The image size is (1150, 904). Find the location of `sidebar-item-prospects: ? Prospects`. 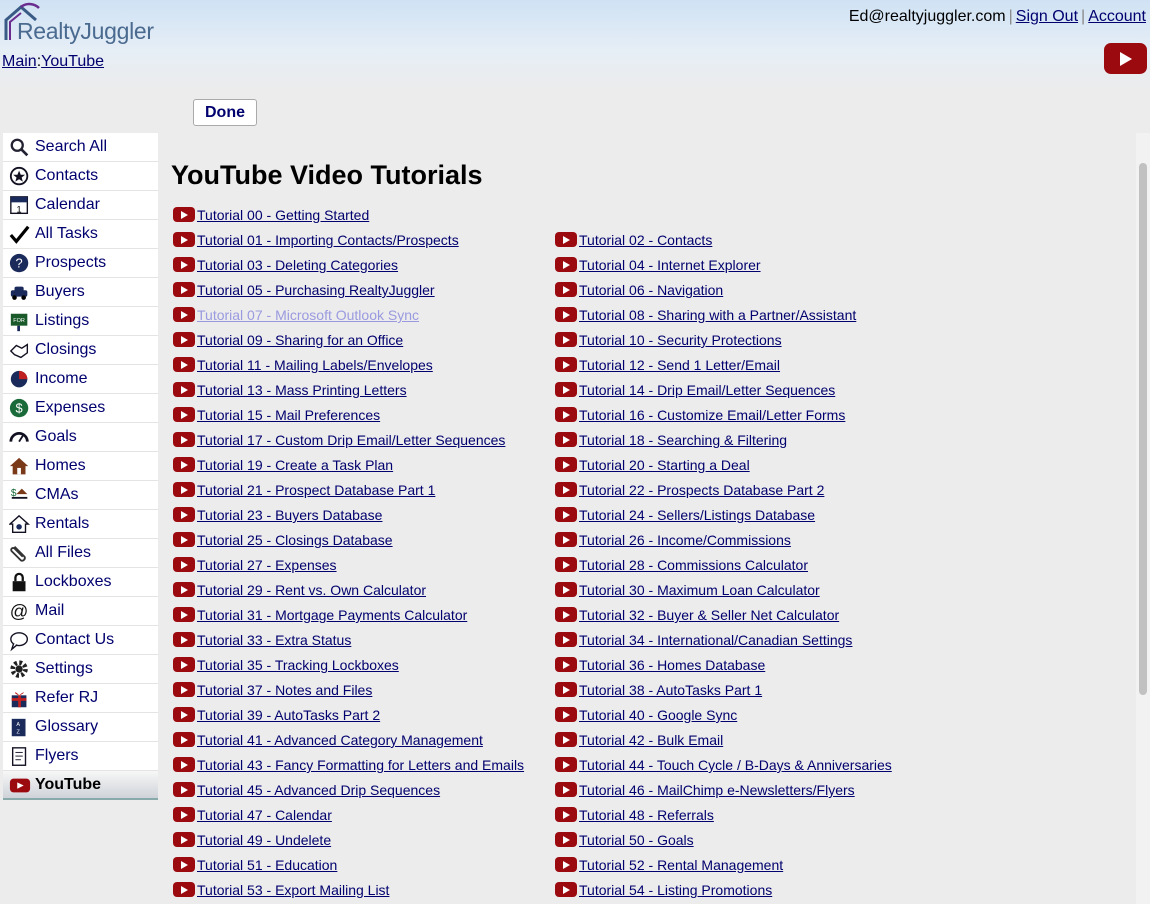

sidebar-item-prospects: ? Prospects is located at coordinates (80, 263).